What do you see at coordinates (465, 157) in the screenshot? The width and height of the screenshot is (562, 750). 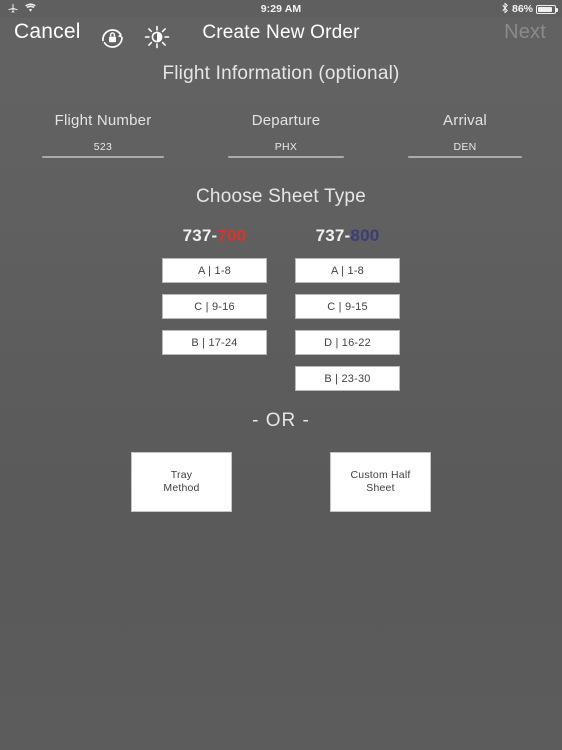 I see `arrival-underline` at bounding box center [465, 157].